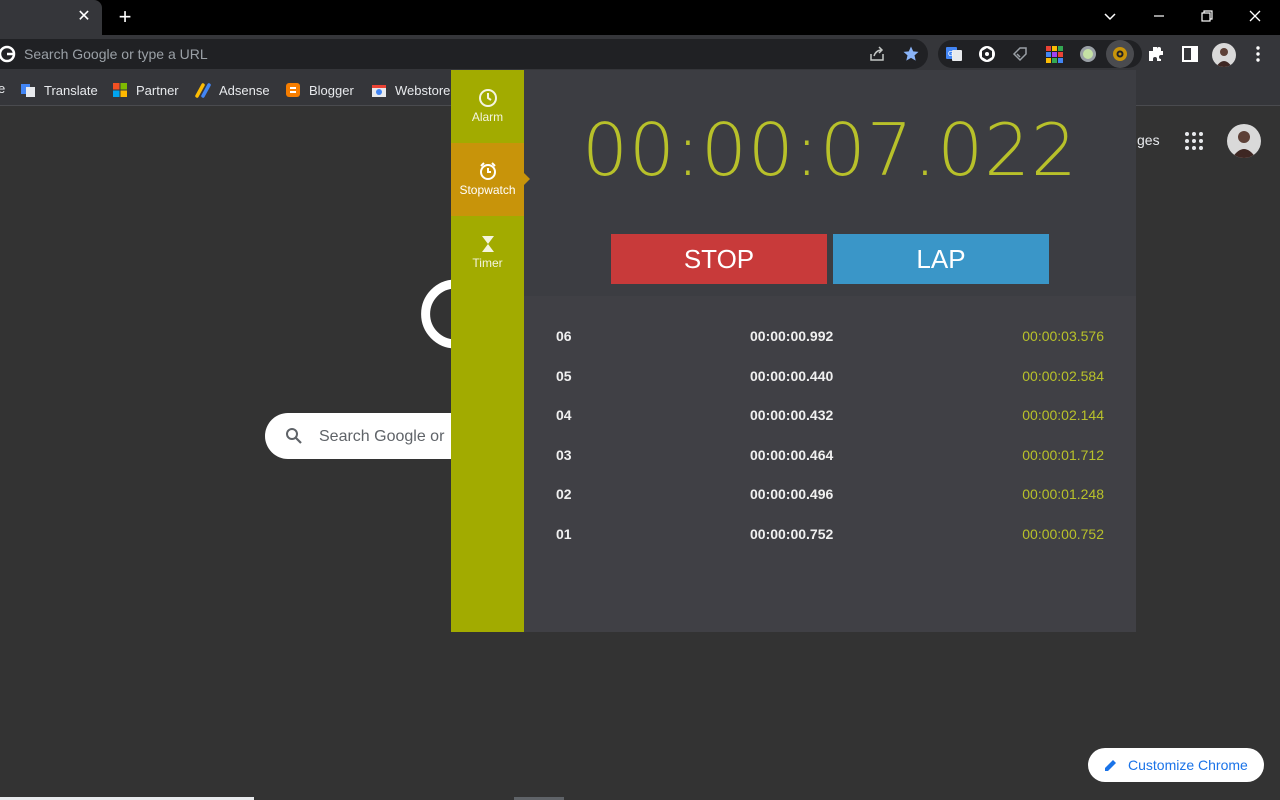 This screenshot has width=1280, height=800. Describe the element at coordinates (564, 336) in the screenshot. I see `lap-number: 06` at that location.